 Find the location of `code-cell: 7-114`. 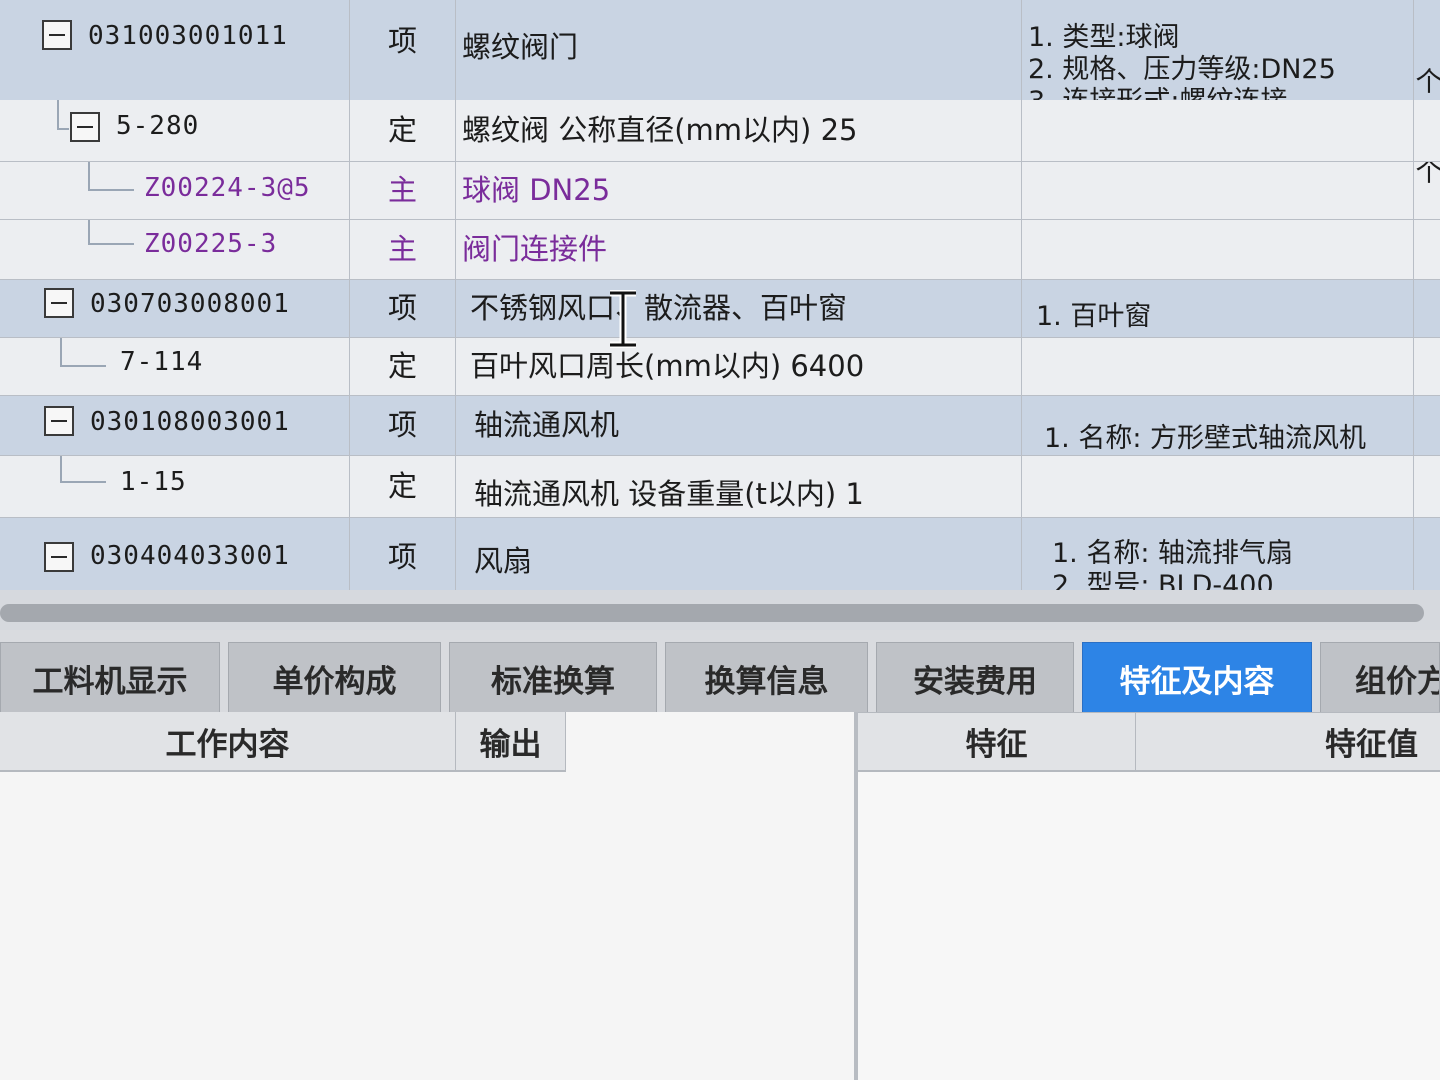

code-cell: 7-114 is located at coordinates (175, 366).